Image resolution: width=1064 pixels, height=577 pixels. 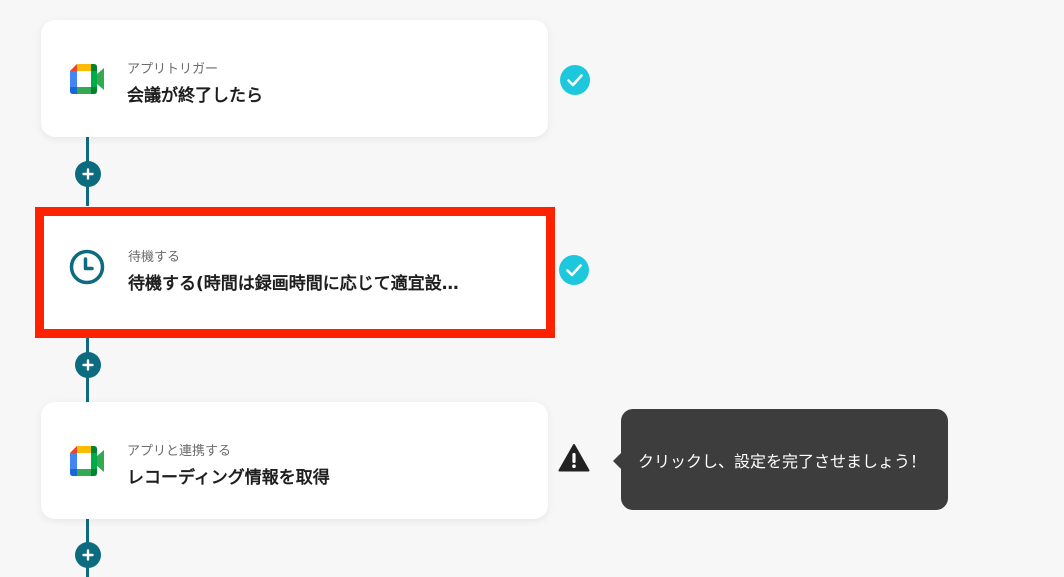 What do you see at coordinates (228, 478) in the screenshot?
I see `step-title: レコーディング情報を取得` at bounding box center [228, 478].